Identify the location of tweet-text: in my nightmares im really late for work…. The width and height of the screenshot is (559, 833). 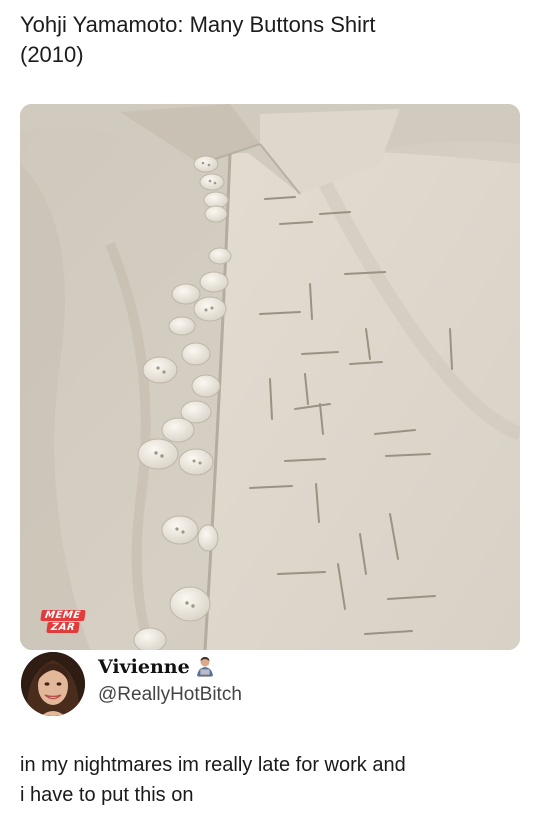
(282, 780).